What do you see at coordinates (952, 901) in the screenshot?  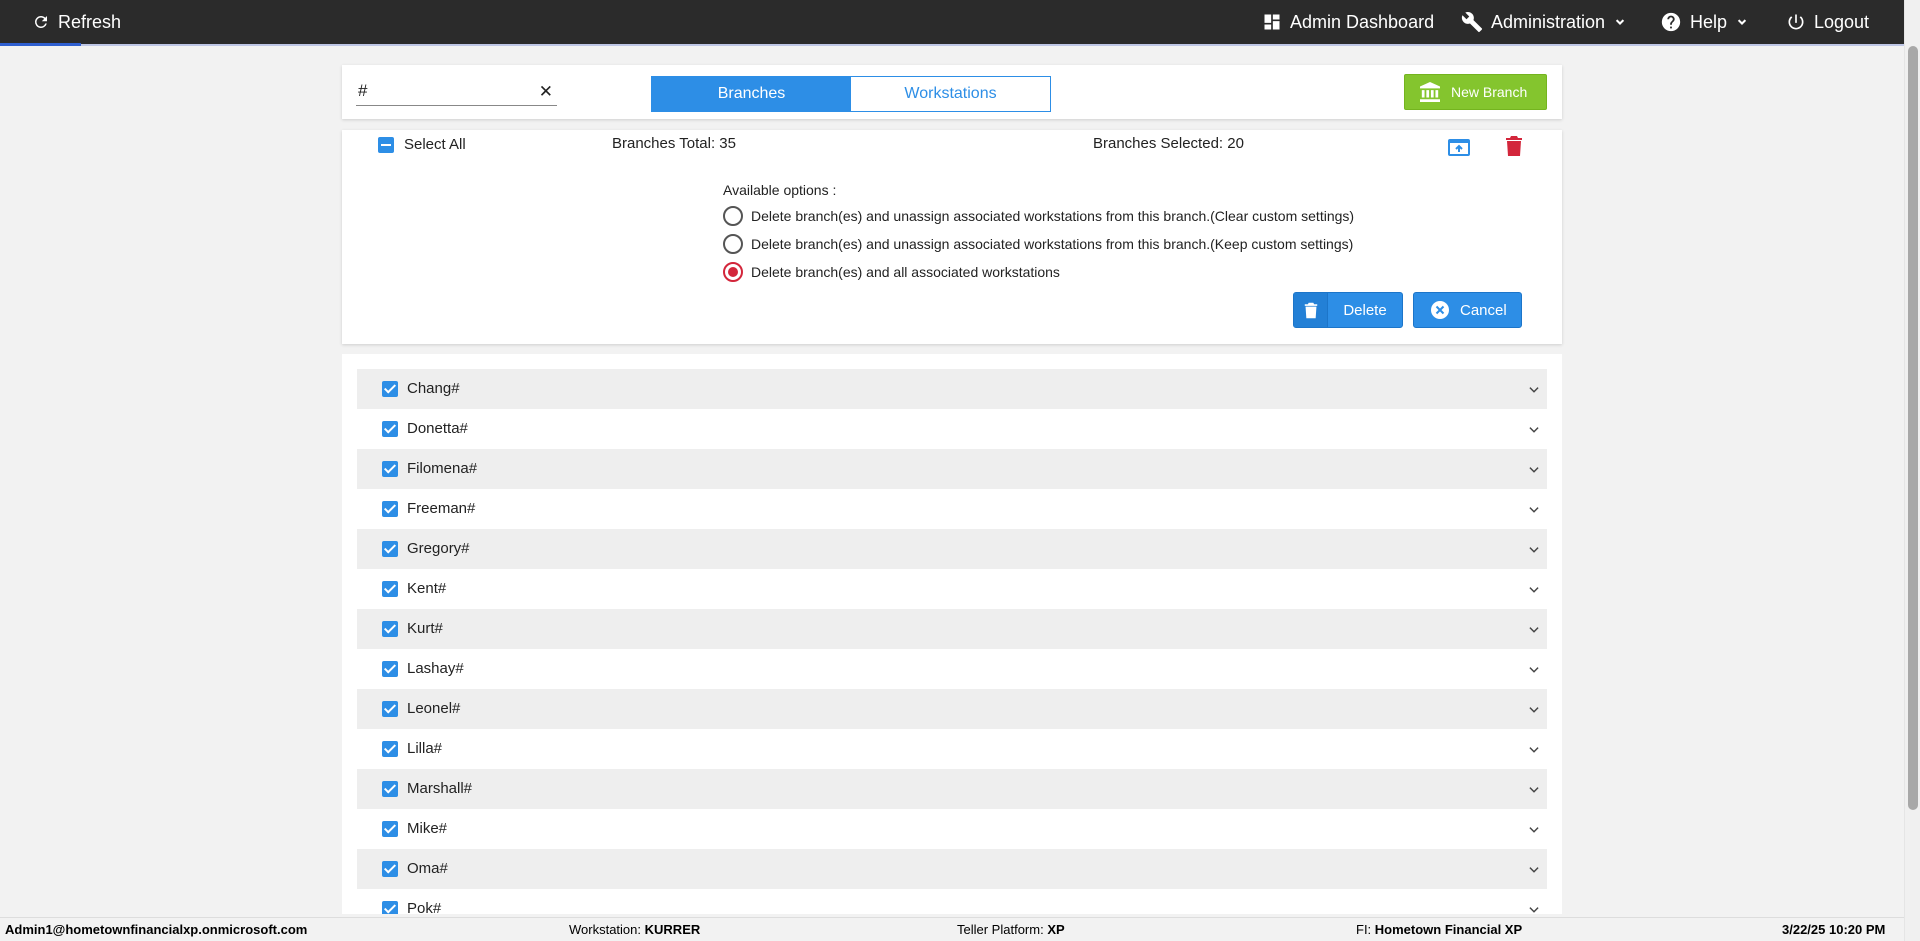 I see `branch-row: Pok#` at bounding box center [952, 901].